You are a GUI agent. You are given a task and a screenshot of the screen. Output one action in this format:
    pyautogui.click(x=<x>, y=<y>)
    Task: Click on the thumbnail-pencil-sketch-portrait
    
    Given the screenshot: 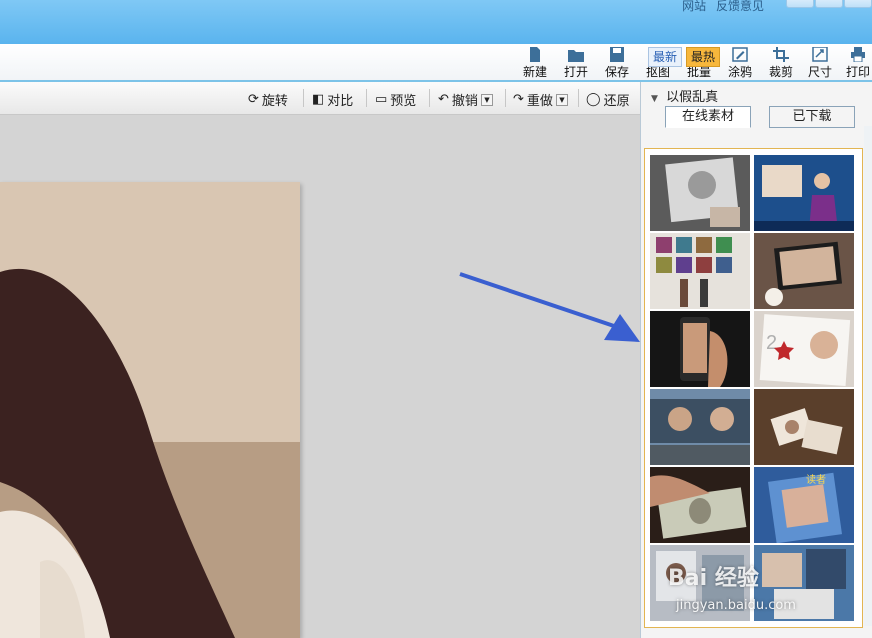 What is the action you would take?
    pyautogui.click(x=700, y=193)
    